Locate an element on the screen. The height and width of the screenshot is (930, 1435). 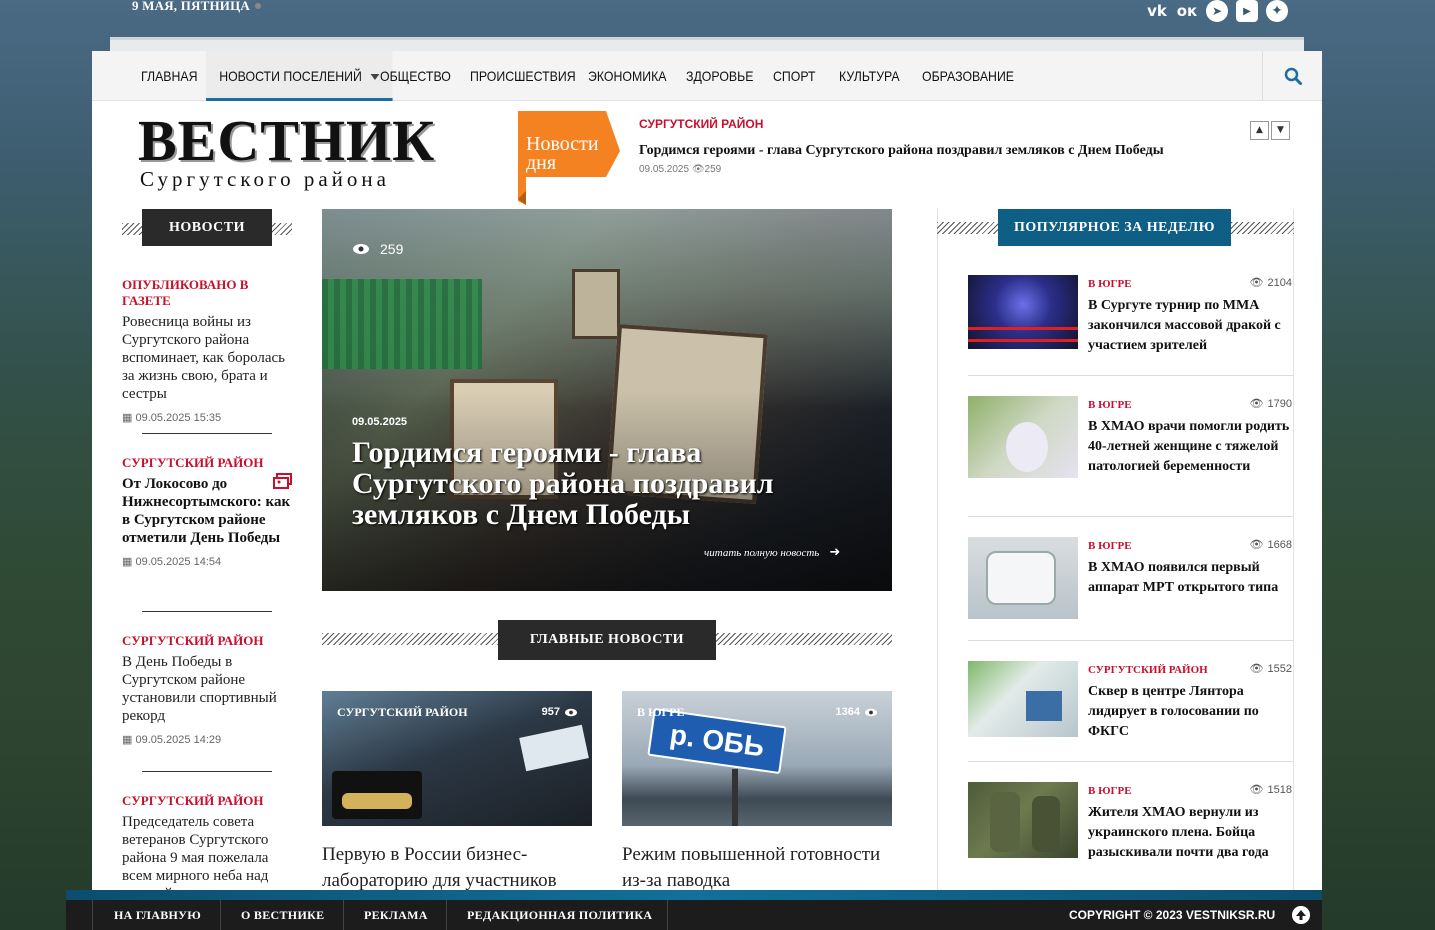
ticker-meta: 09.05.2025 👁259 is located at coordinates (680, 169).